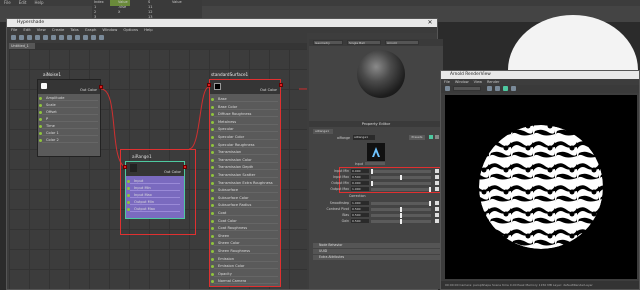 This screenshot has width=640, height=290. What do you see at coordinates (70, 105) in the screenshot?
I see `node-attr: Scale` at bounding box center [70, 105].